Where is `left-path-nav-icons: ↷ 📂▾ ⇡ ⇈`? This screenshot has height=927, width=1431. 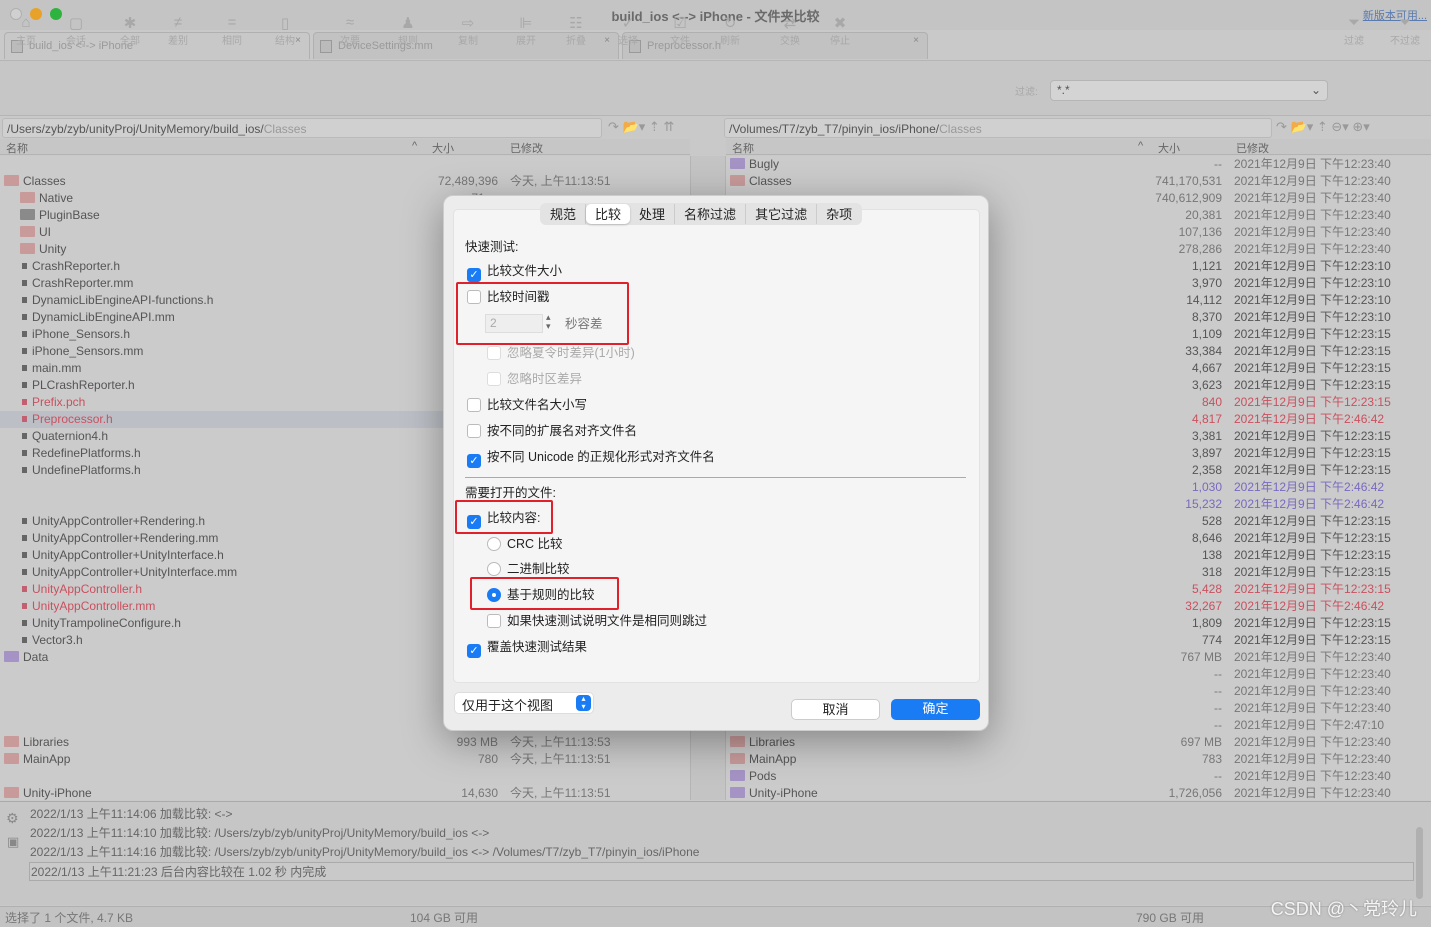 left-path-nav-icons: ↷ 📂▾ ⇡ ⇈ is located at coordinates (641, 127).